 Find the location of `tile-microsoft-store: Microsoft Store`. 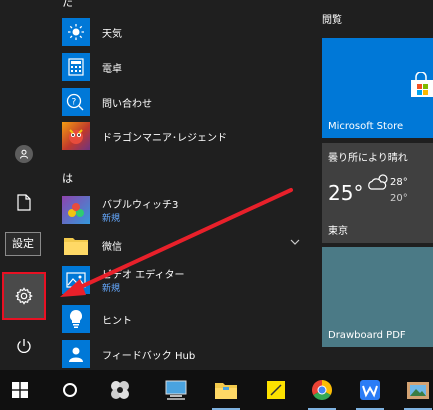

tile-microsoft-store: Microsoft Store is located at coordinates (377, 88).